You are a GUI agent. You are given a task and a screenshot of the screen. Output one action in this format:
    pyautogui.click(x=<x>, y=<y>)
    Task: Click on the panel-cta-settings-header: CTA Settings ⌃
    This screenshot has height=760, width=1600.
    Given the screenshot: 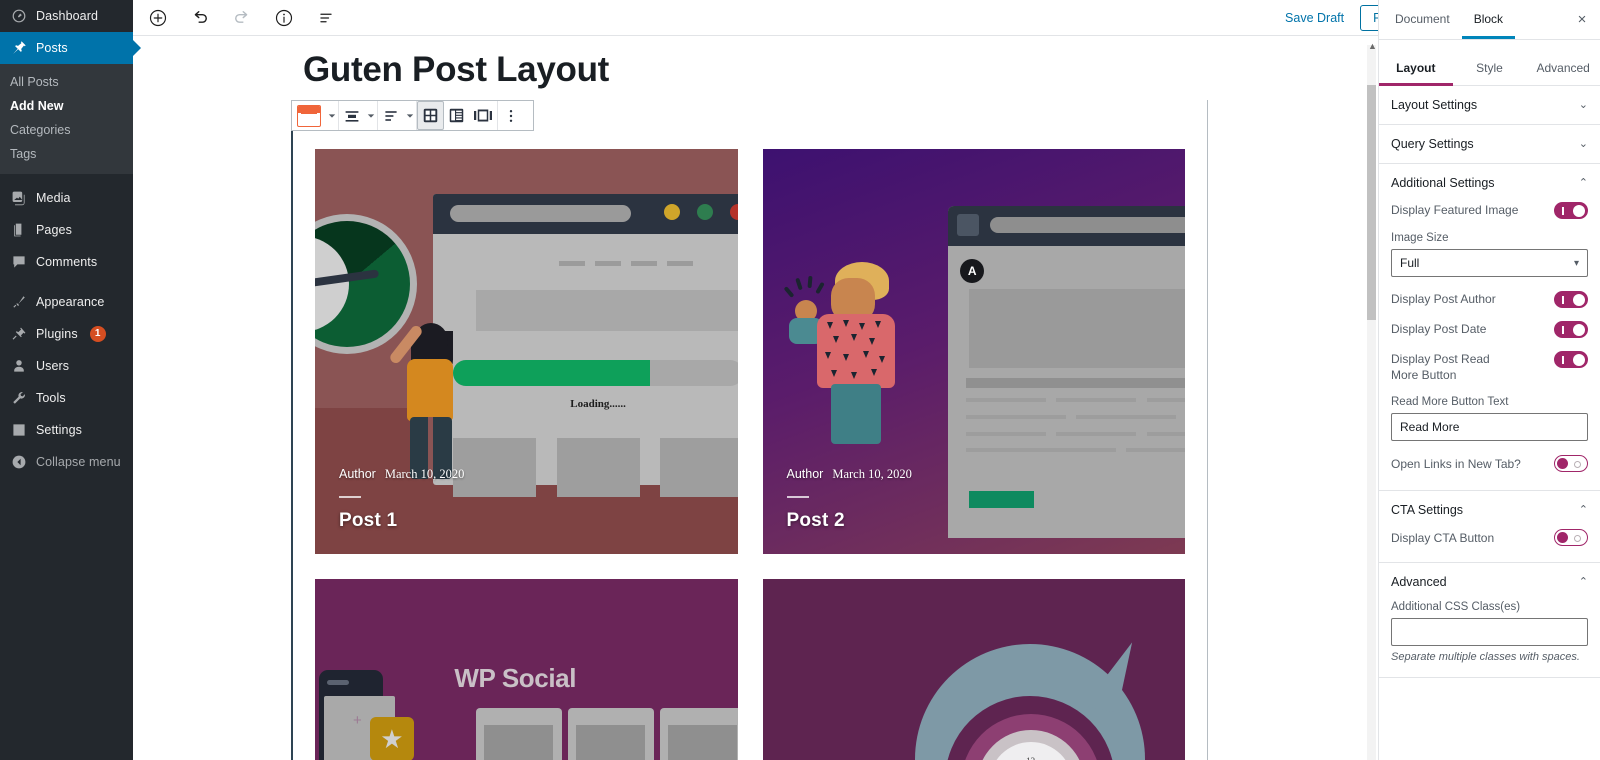 What is the action you would take?
    pyautogui.click(x=1489, y=510)
    